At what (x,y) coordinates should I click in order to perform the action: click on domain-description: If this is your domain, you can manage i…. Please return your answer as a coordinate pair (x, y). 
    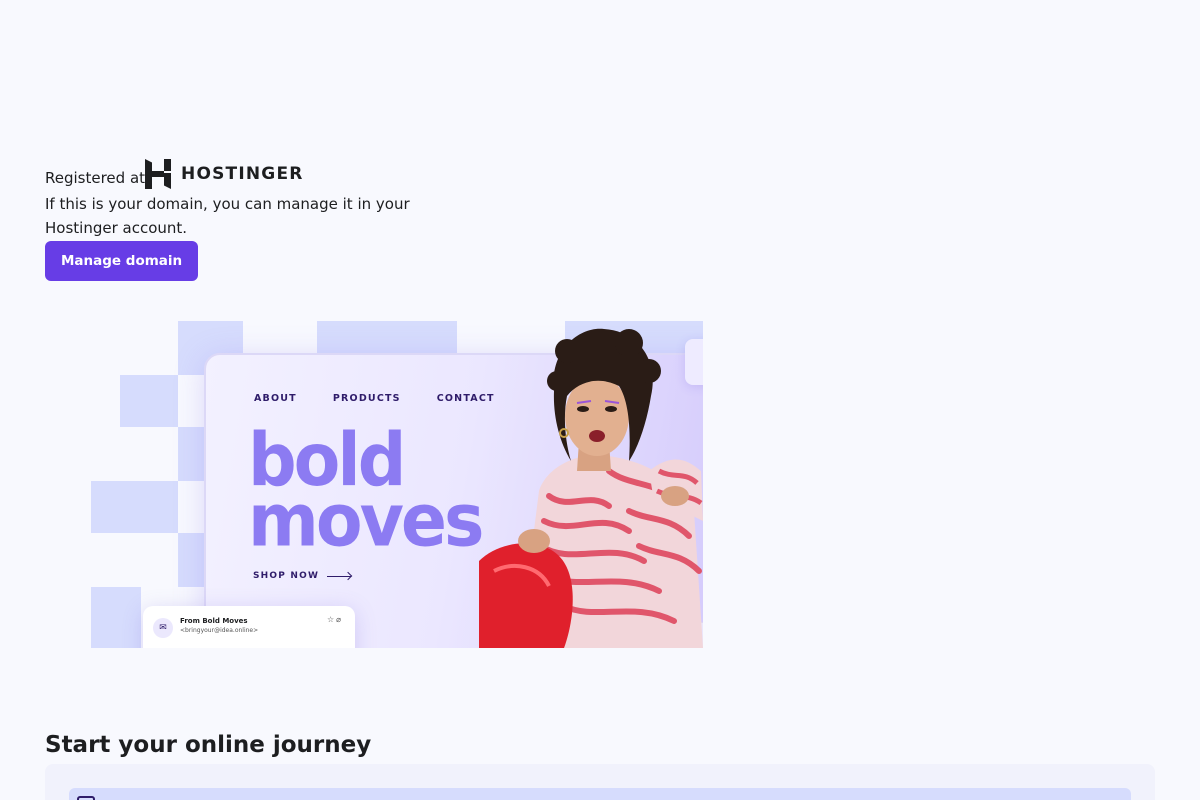
    Looking at the image, I should click on (227, 216).